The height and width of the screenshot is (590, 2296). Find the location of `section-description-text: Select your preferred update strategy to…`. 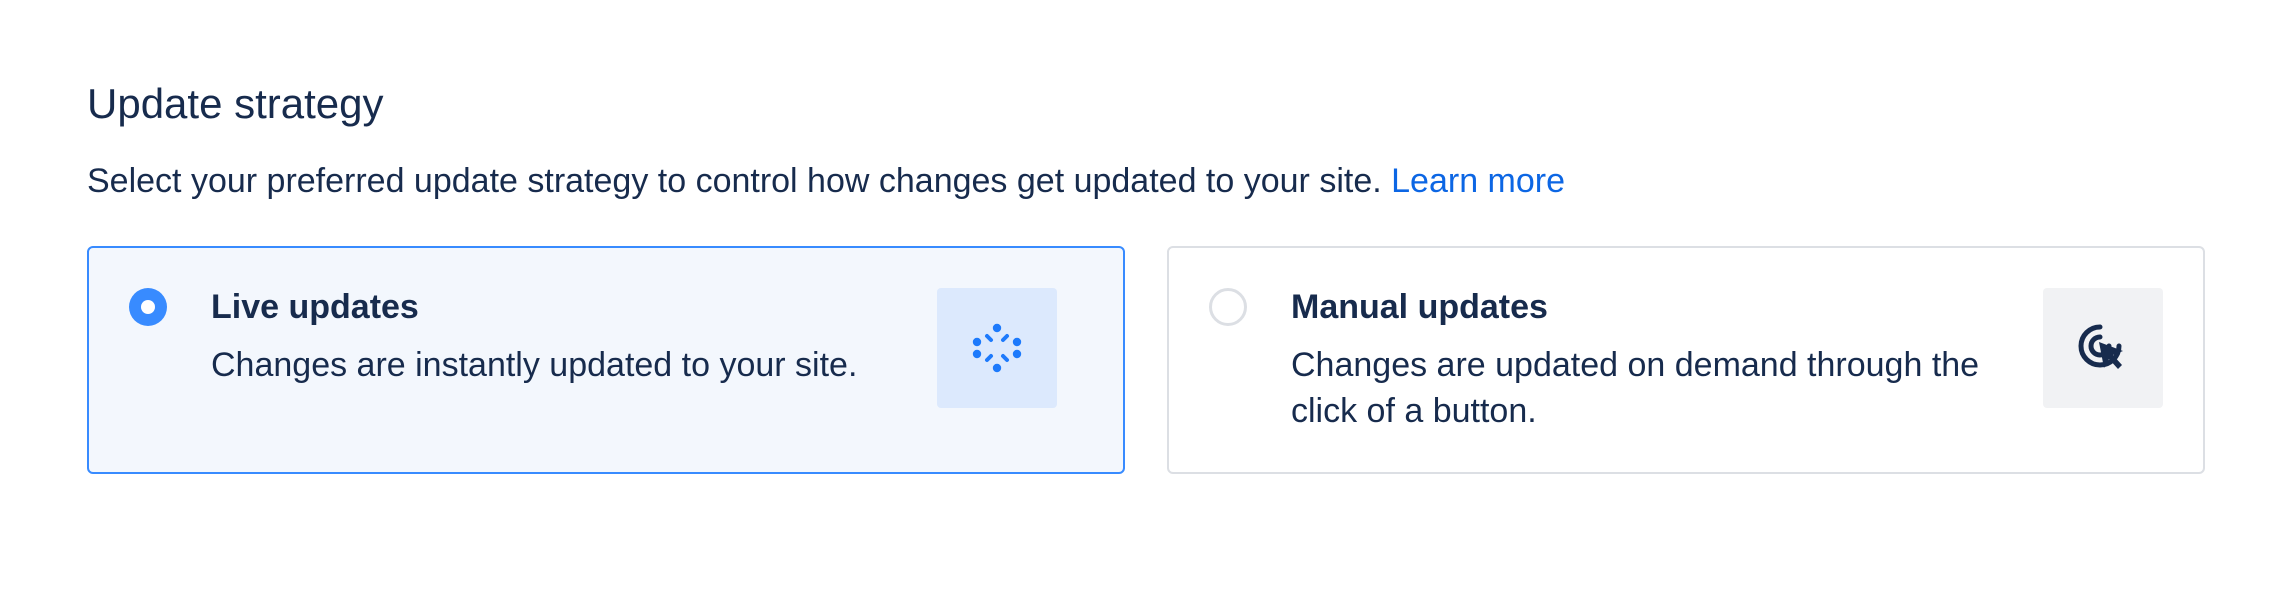

section-description-text: Select your preferred update strategy to… is located at coordinates (734, 181).